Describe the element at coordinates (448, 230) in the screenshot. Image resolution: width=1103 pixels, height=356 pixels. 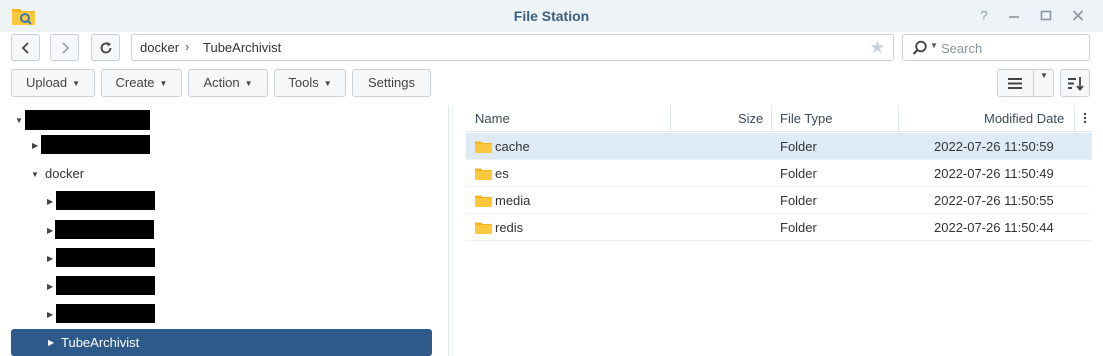
I see `panel-splitter` at that location.